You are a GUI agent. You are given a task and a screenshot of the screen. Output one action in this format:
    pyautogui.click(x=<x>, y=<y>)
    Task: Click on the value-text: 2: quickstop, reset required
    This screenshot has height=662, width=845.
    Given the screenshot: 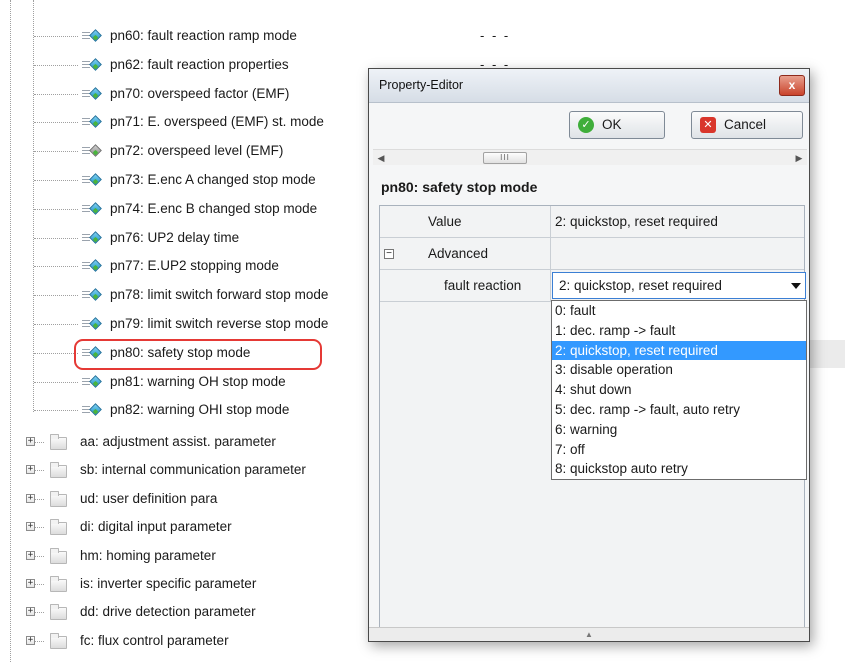 What is the action you would take?
    pyautogui.click(x=636, y=221)
    